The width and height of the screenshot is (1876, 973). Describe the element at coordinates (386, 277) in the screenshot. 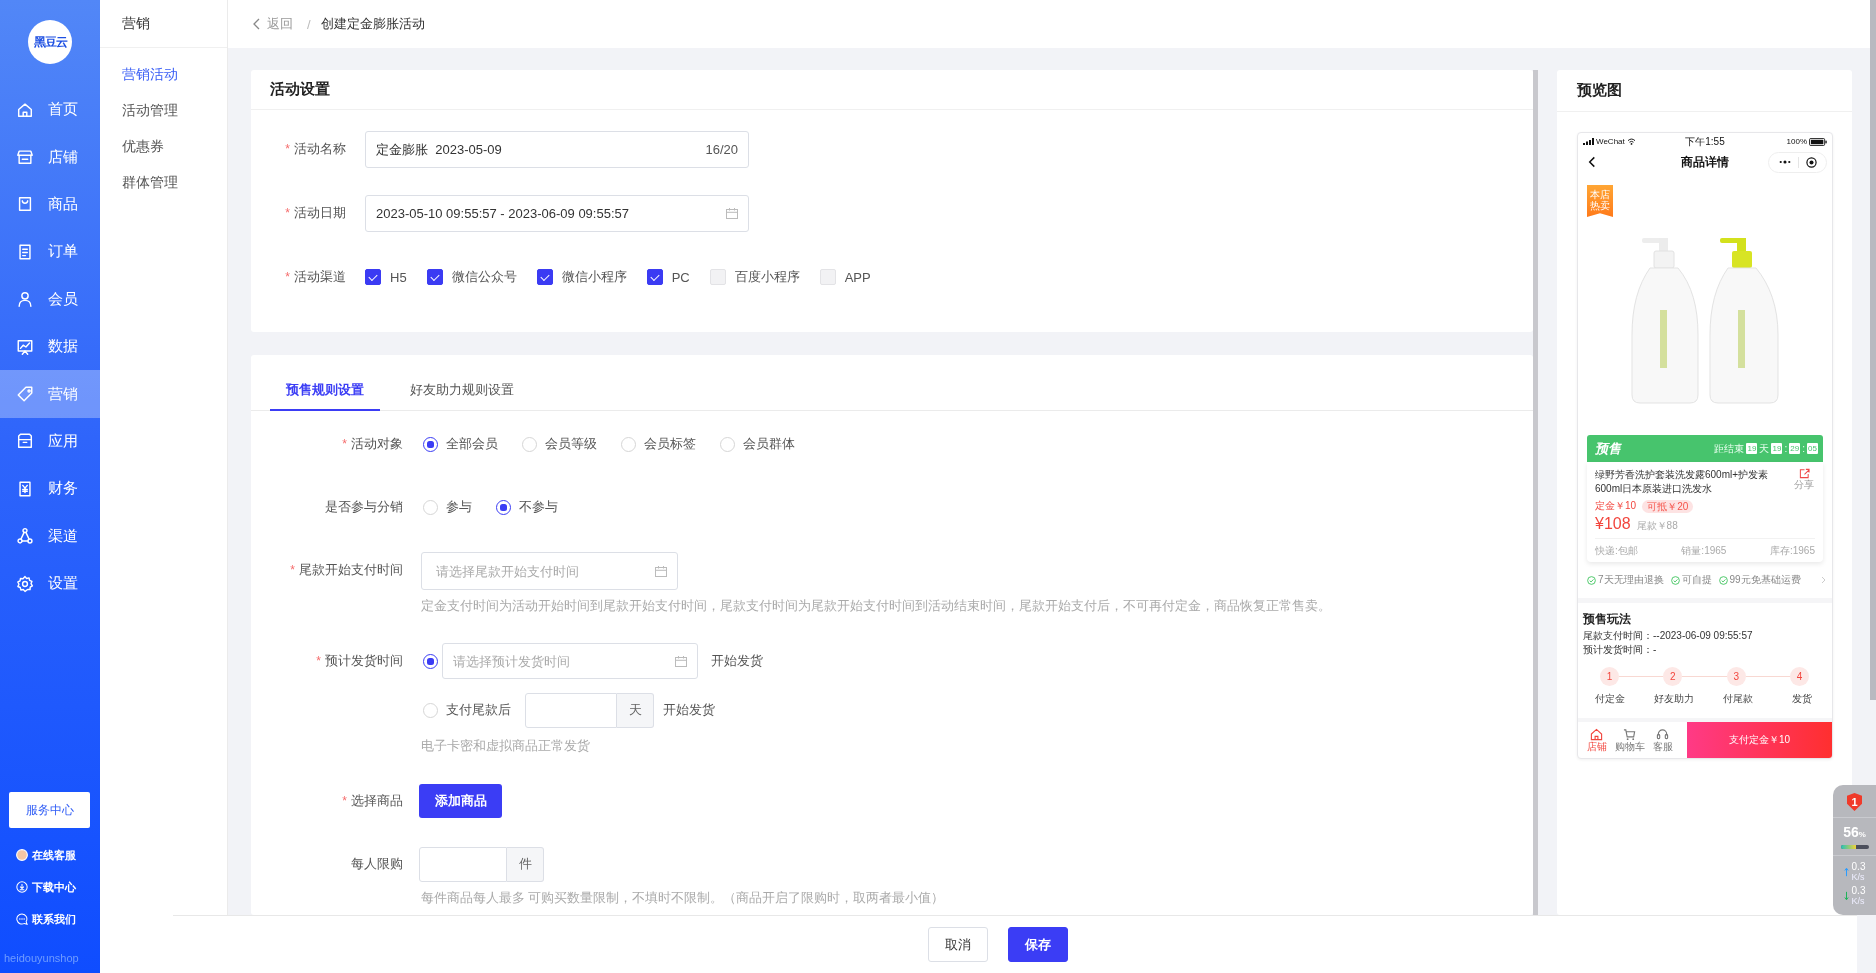

I see `checkbox-option: H5` at that location.